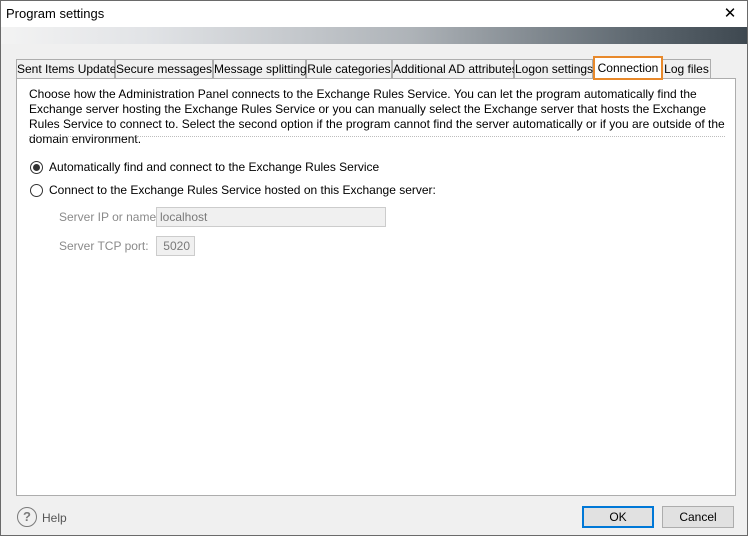  What do you see at coordinates (698, 517) in the screenshot?
I see `cancel-button: Cancel` at bounding box center [698, 517].